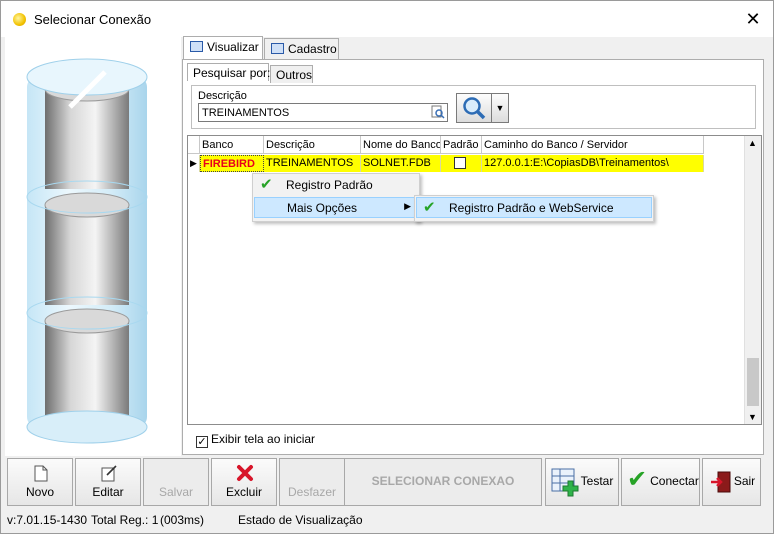 The image size is (774, 534). I want to click on cell-banco: FIREBIRD, so click(232, 163).